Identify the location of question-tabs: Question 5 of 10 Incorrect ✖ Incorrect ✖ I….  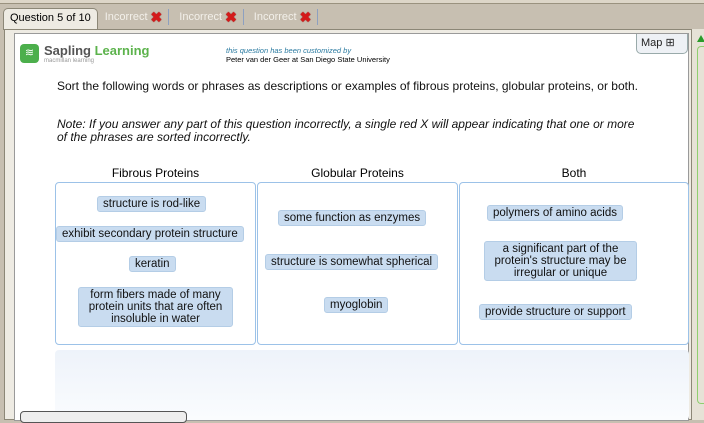
(159, 17).